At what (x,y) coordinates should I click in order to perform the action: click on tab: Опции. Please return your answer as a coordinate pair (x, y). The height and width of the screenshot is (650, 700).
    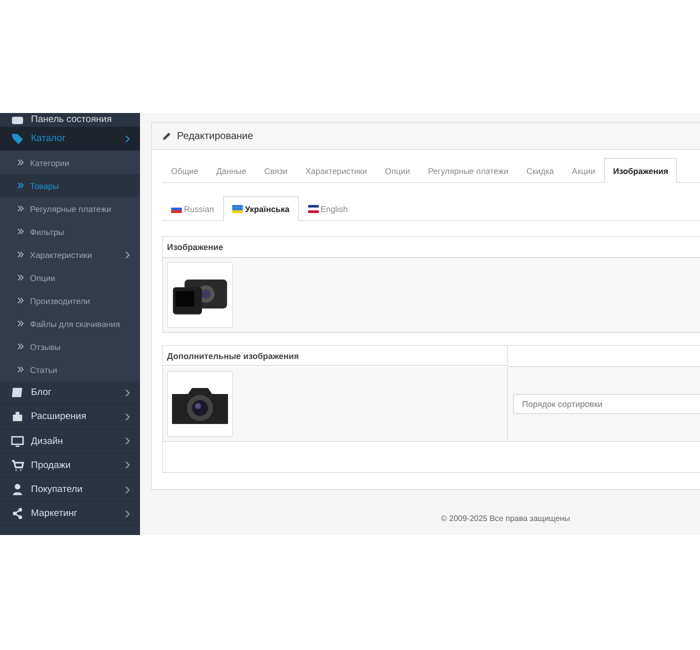
    Looking at the image, I should click on (398, 170).